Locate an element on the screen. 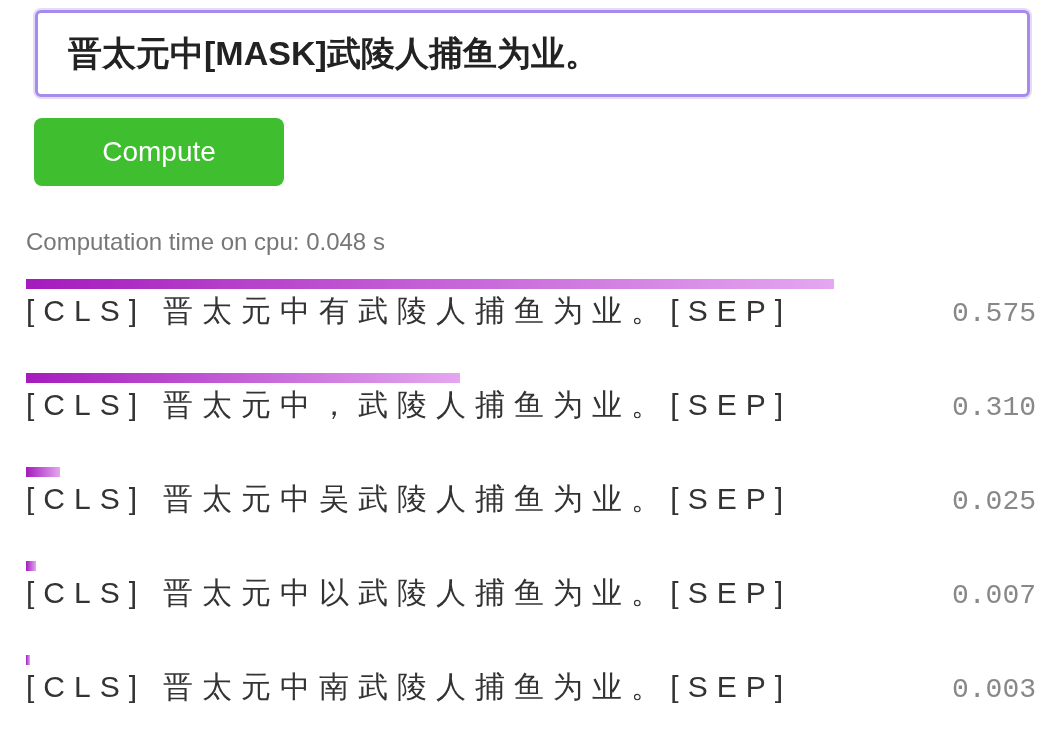  score-value: 0.310 is located at coordinates (994, 407).